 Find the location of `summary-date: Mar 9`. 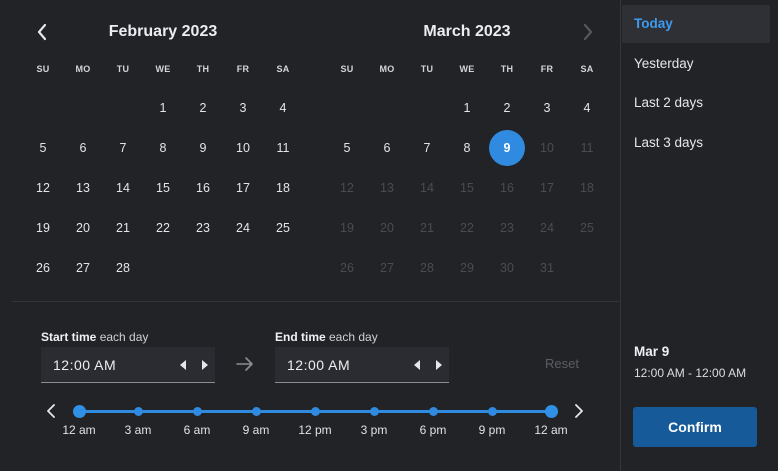

summary-date: Mar 9 is located at coordinates (652, 351).